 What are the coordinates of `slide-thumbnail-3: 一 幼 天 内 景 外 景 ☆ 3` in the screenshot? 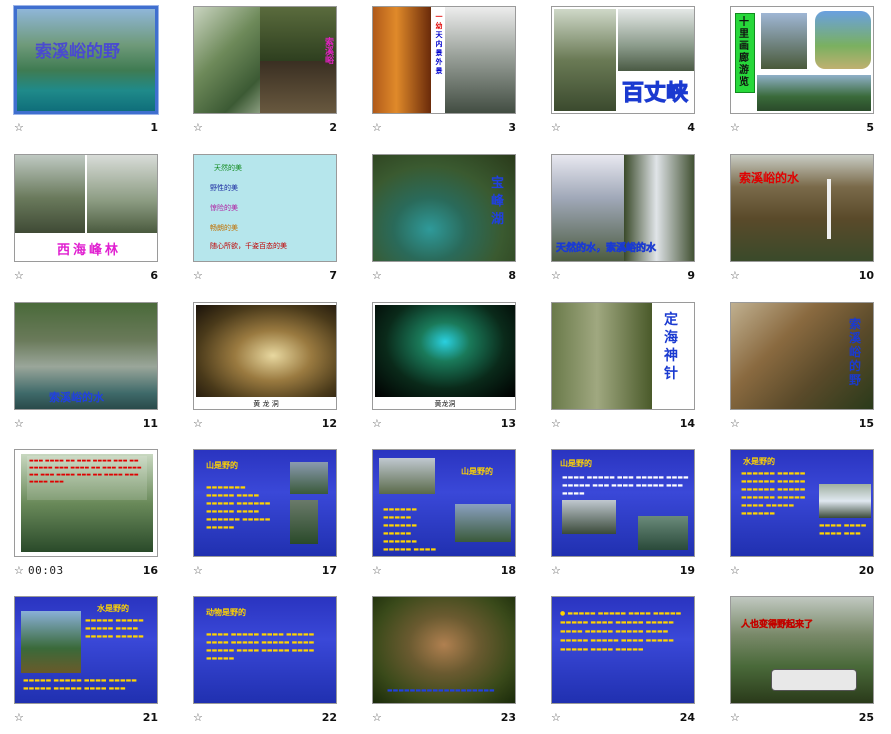 It's located at (451, 71).